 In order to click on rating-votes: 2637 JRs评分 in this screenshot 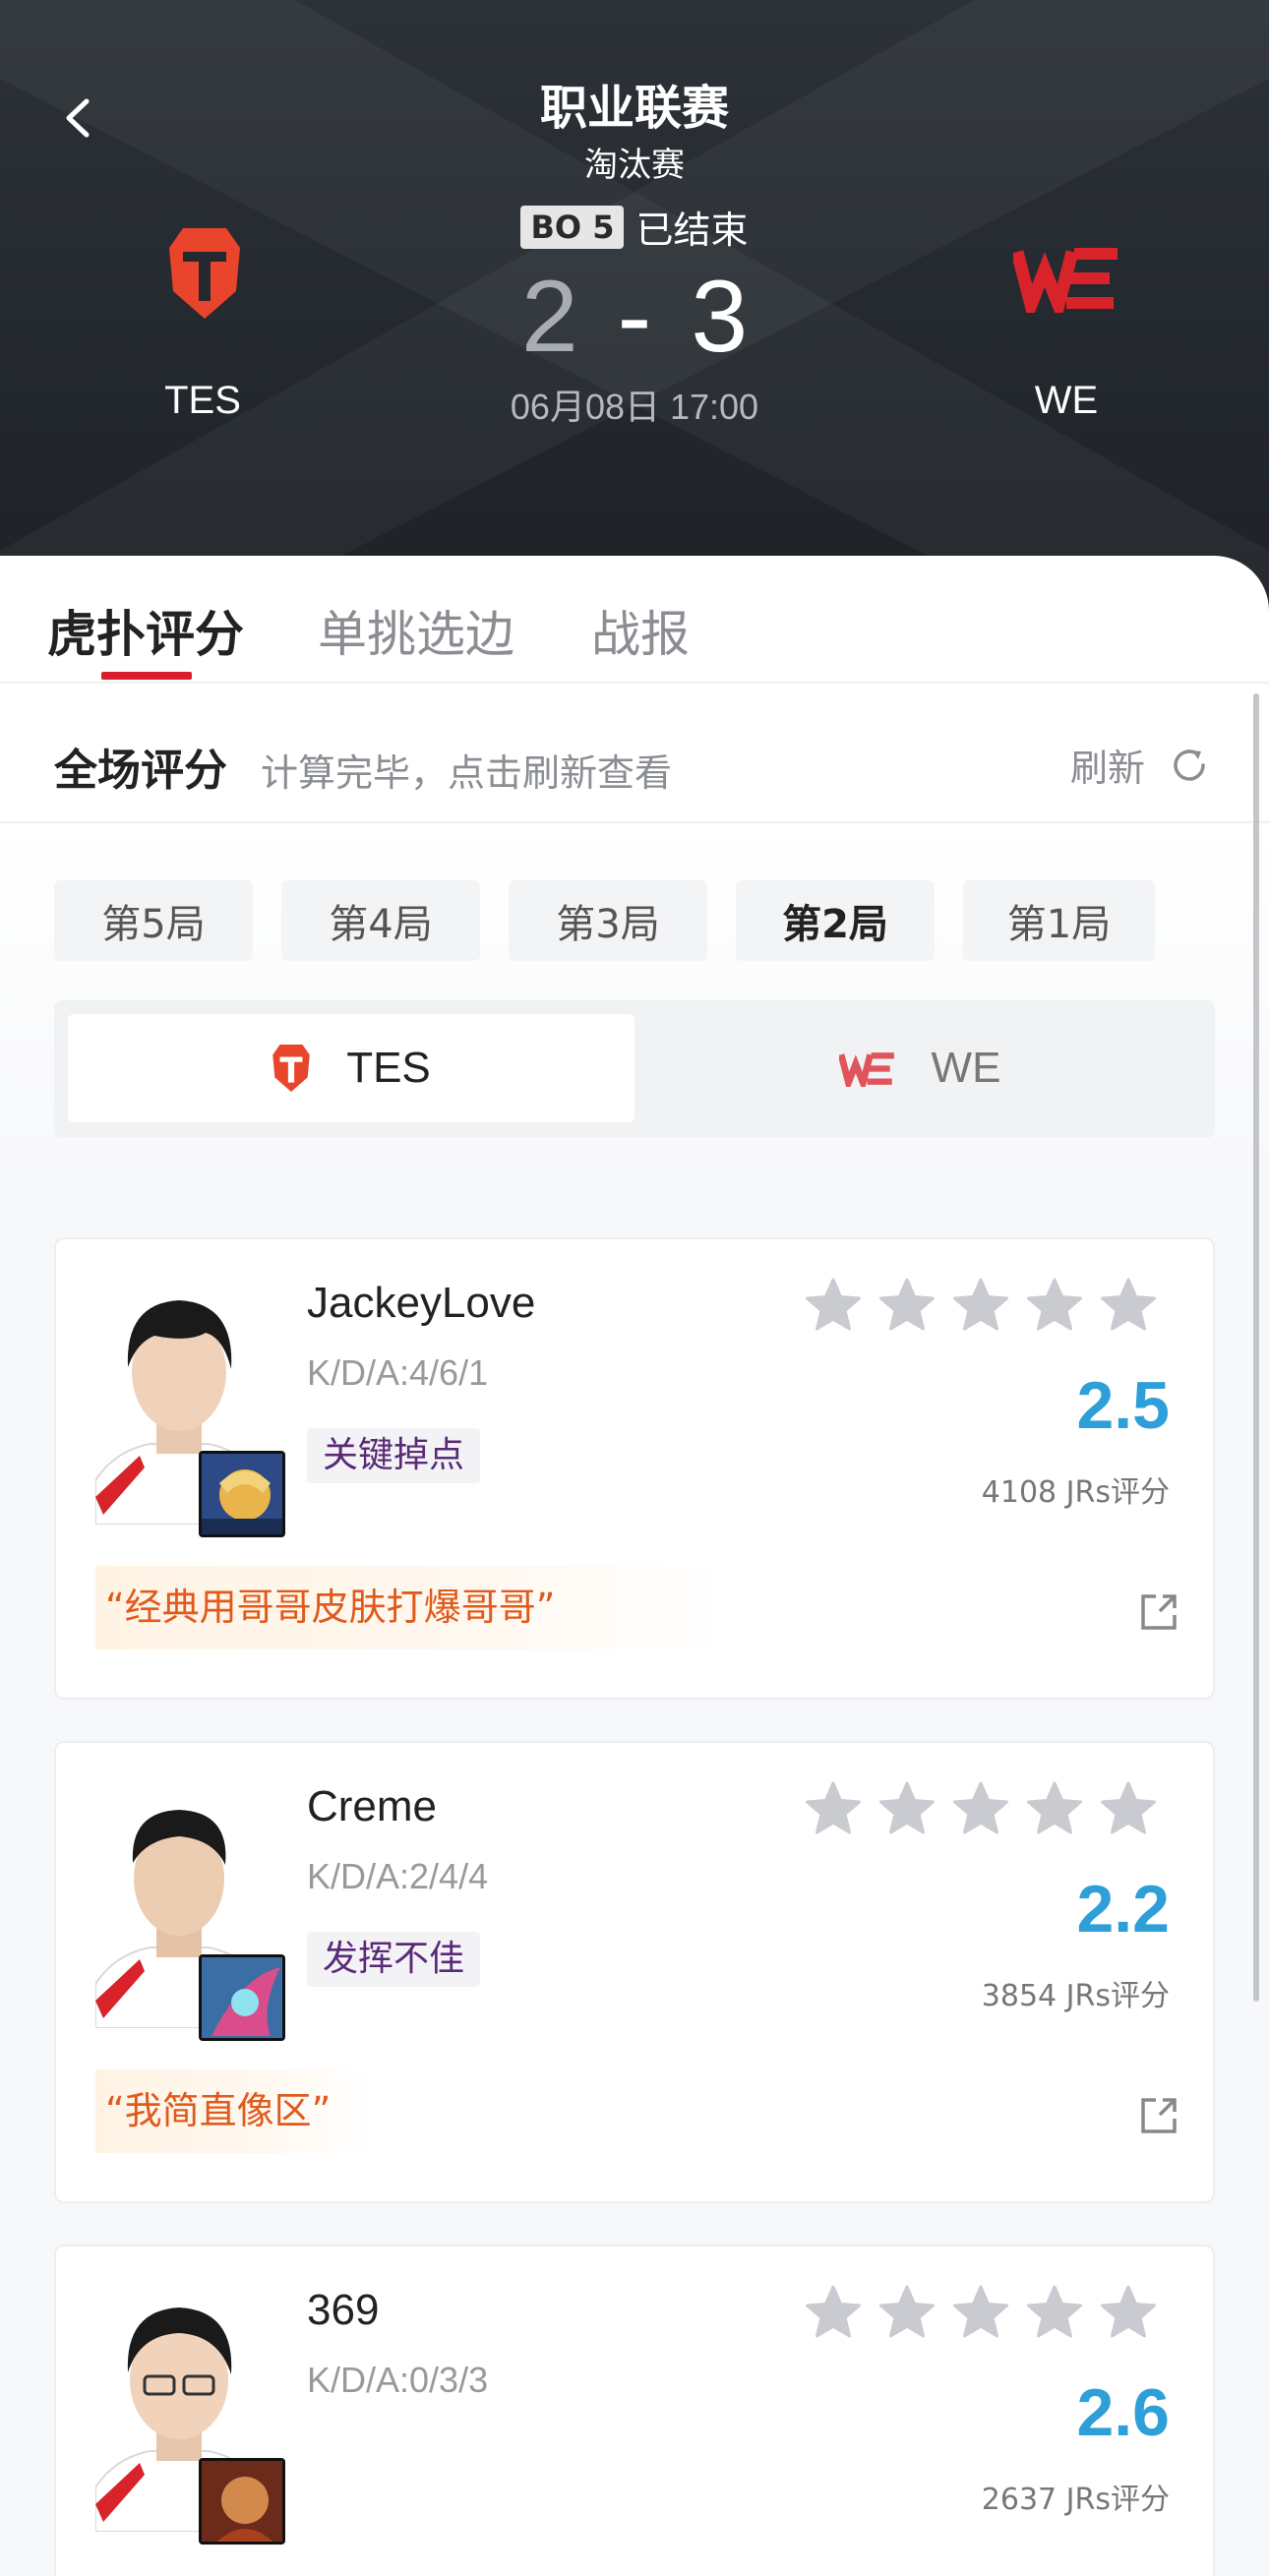, I will do `click(1075, 2500)`.